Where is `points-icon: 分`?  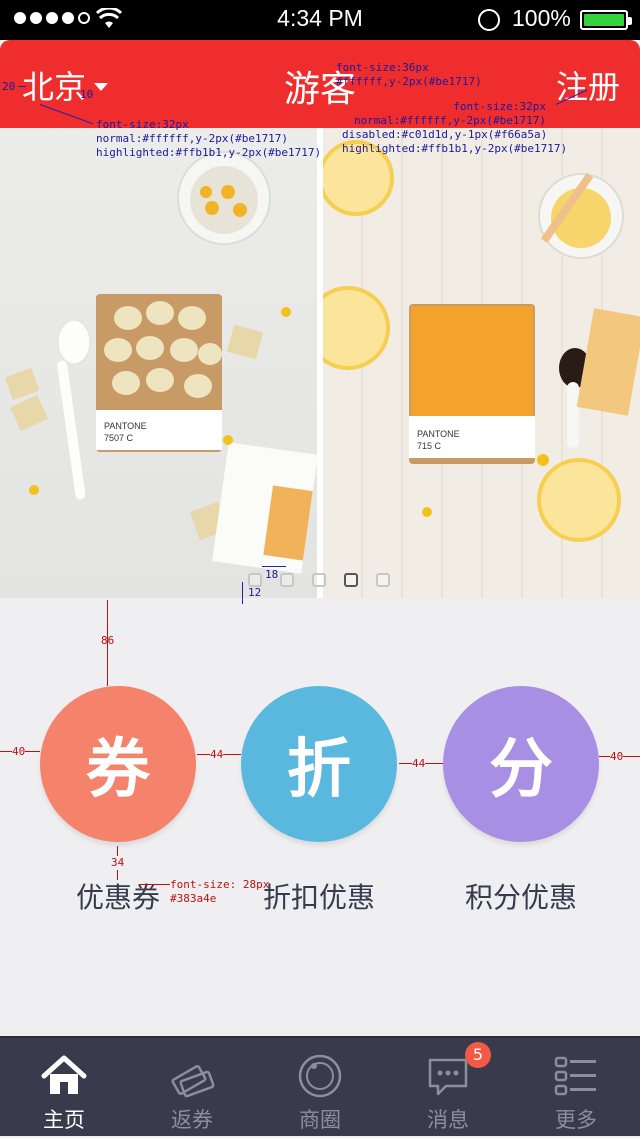 points-icon: 分 is located at coordinates (521, 764).